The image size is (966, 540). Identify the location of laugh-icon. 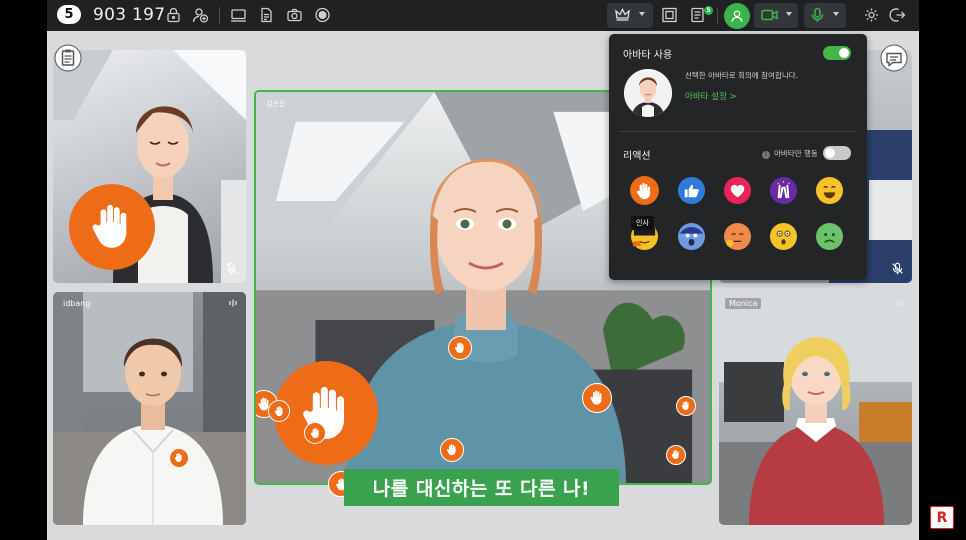
(829, 190).